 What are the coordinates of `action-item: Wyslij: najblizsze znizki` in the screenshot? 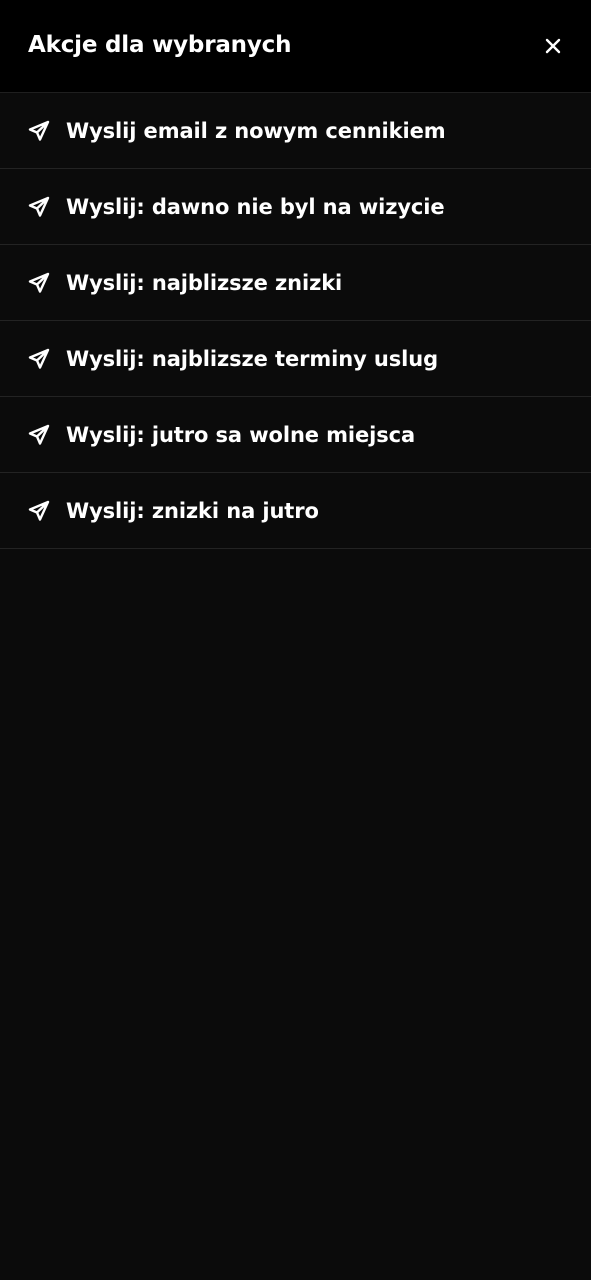 It's located at (295, 283).